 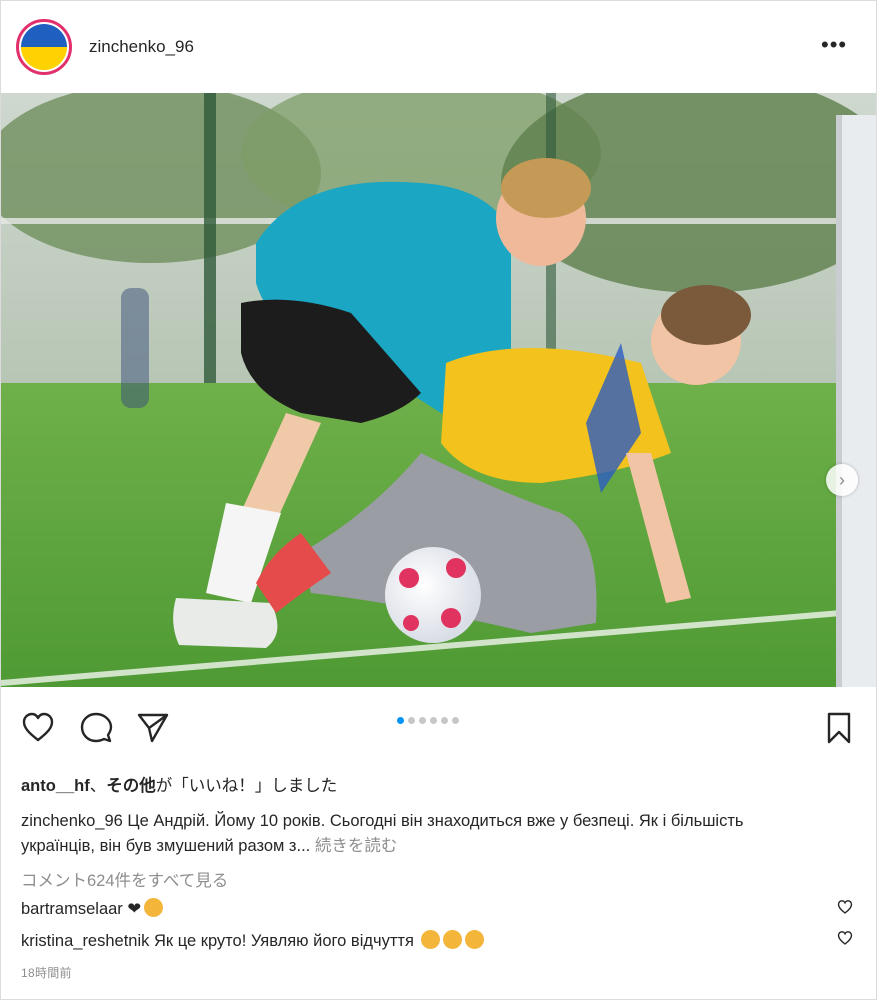 What do you see at coordinates (284, 941) in the screenshot?
I see `comment-text: Як це круто! Уявляю його відчуття` at bounding box center [284, 941].